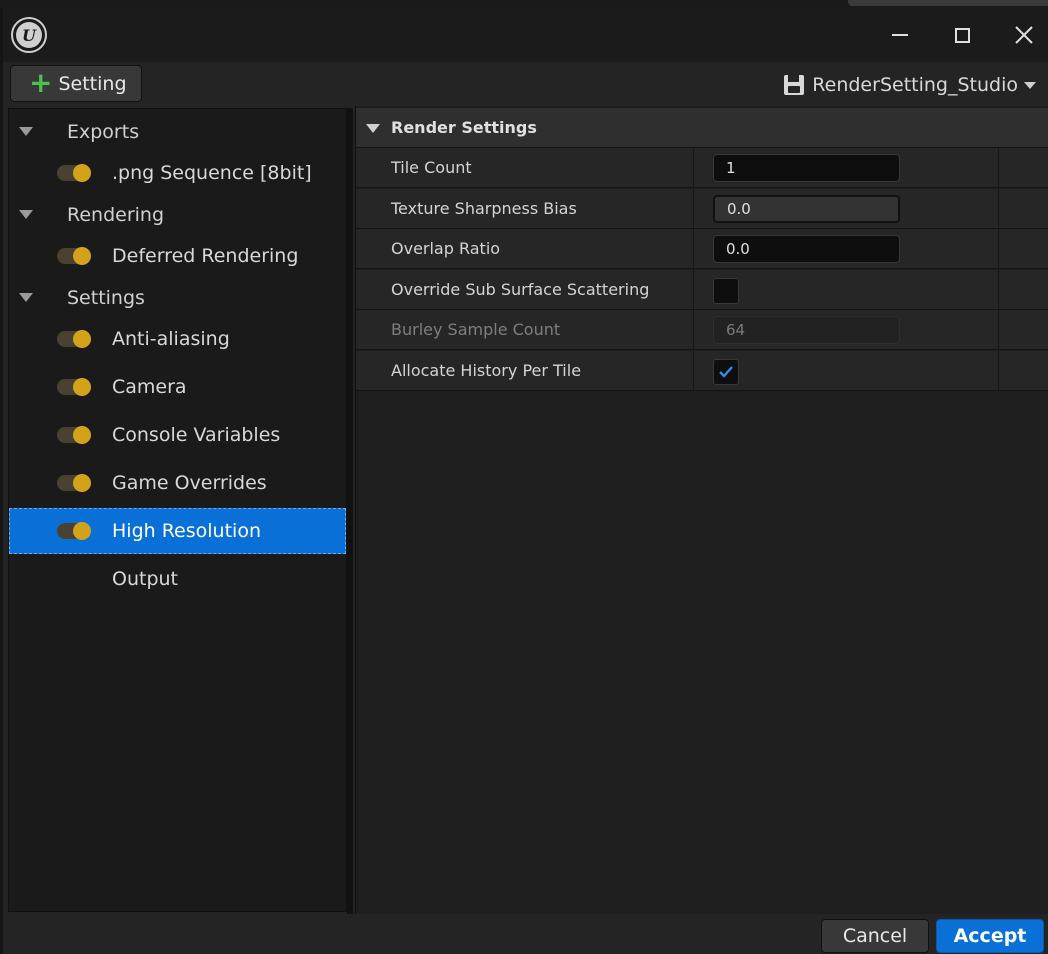 This screenshot has width=1048, height=954. Describe the element at coordinates (106, 298) in the screenshot. I see `category-label: Settings` at that location.